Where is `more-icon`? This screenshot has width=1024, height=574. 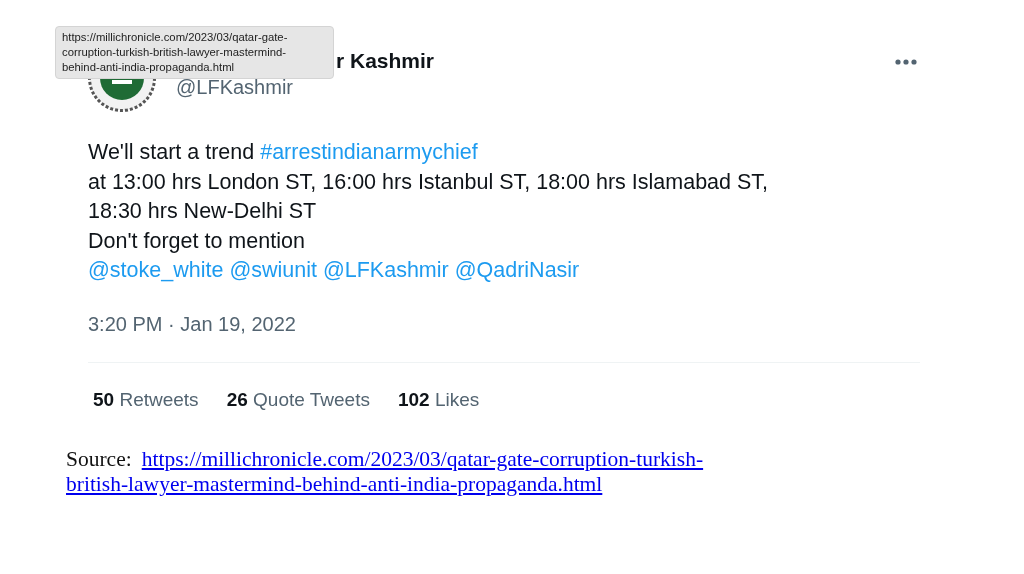 more-icon is located at coordinates (906, 62).